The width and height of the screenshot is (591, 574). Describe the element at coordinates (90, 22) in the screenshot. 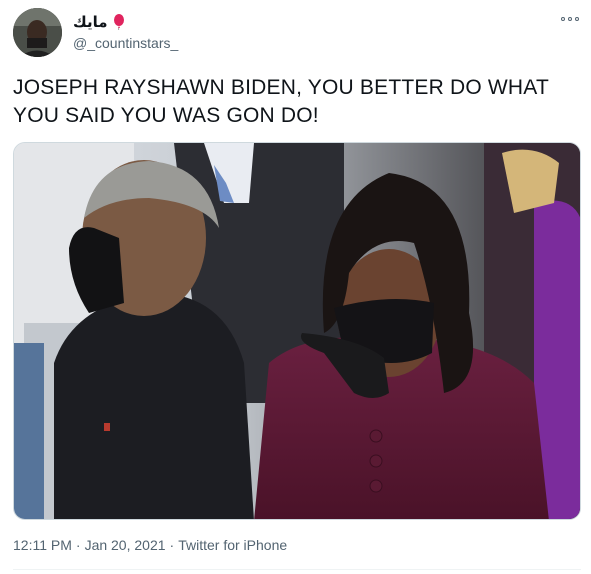

I see `display-name: مايك` at that location.